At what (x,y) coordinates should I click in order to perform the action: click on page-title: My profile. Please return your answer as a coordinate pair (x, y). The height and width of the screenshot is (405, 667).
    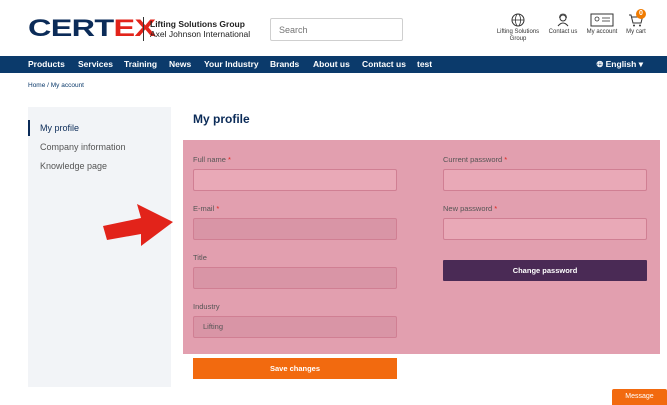
    Looking at the image, I should click on (221, 119).